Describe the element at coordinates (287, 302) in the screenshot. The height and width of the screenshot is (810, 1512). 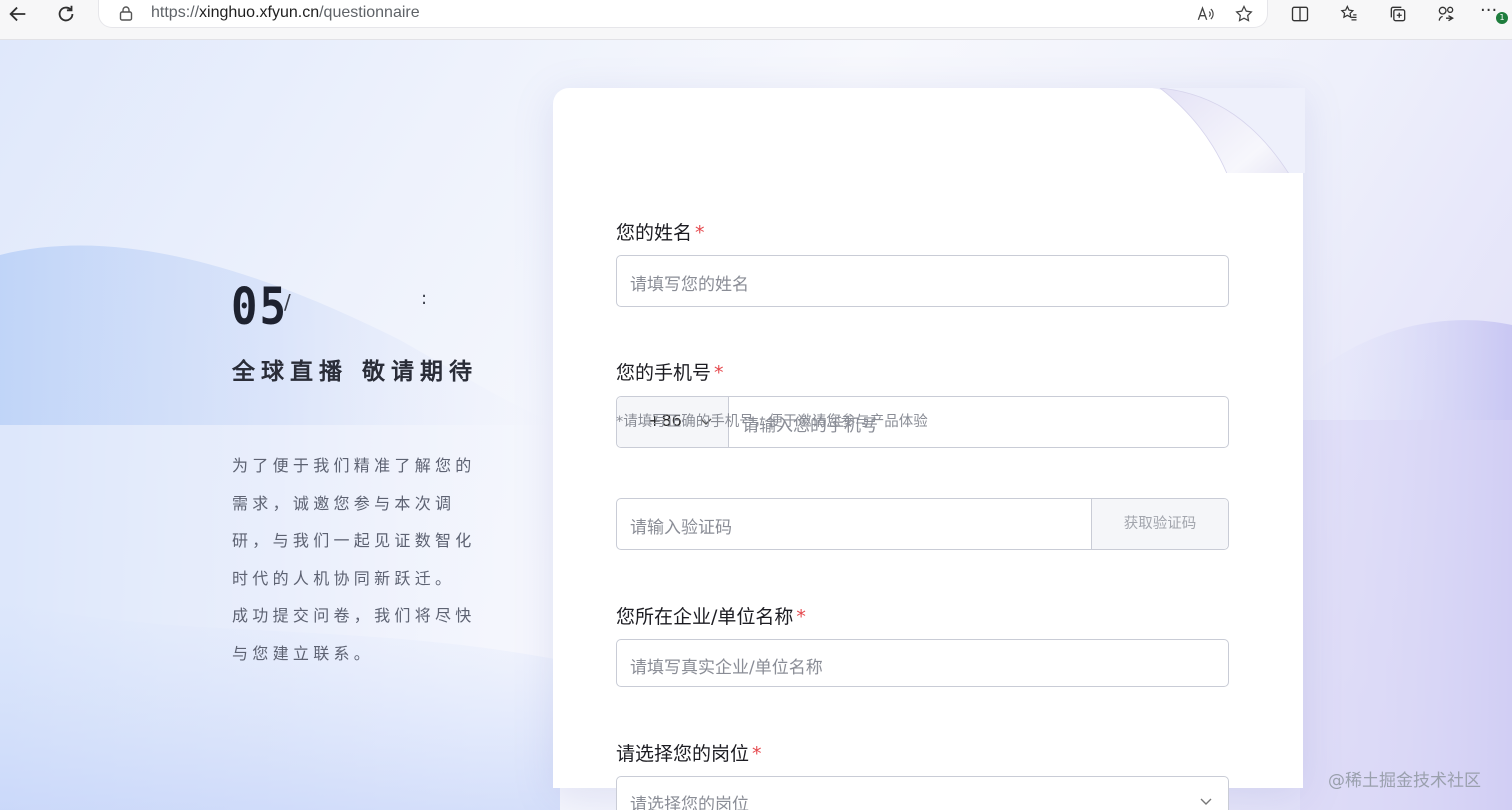
I see `hero-slash: /` at that location.